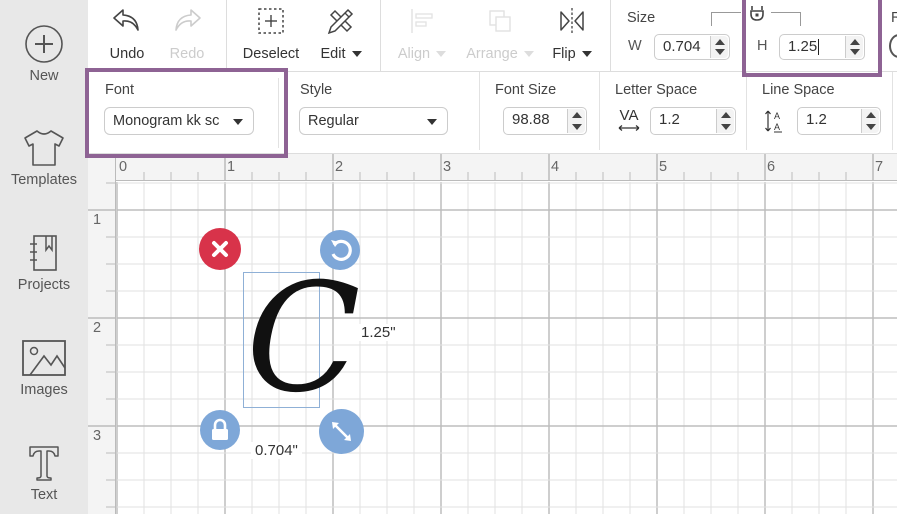  I want to click on lock-handle, so click(220, 430).